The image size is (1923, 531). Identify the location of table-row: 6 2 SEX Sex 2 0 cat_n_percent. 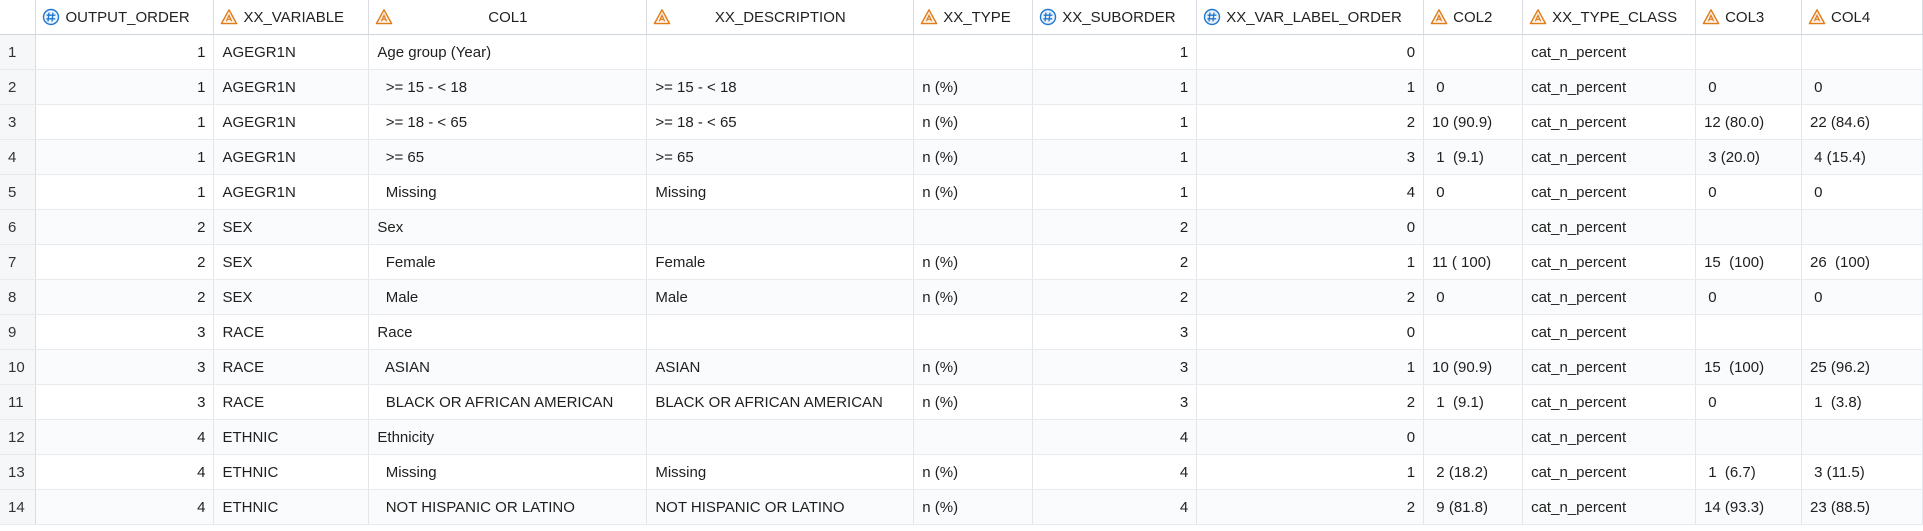
(961, 227).